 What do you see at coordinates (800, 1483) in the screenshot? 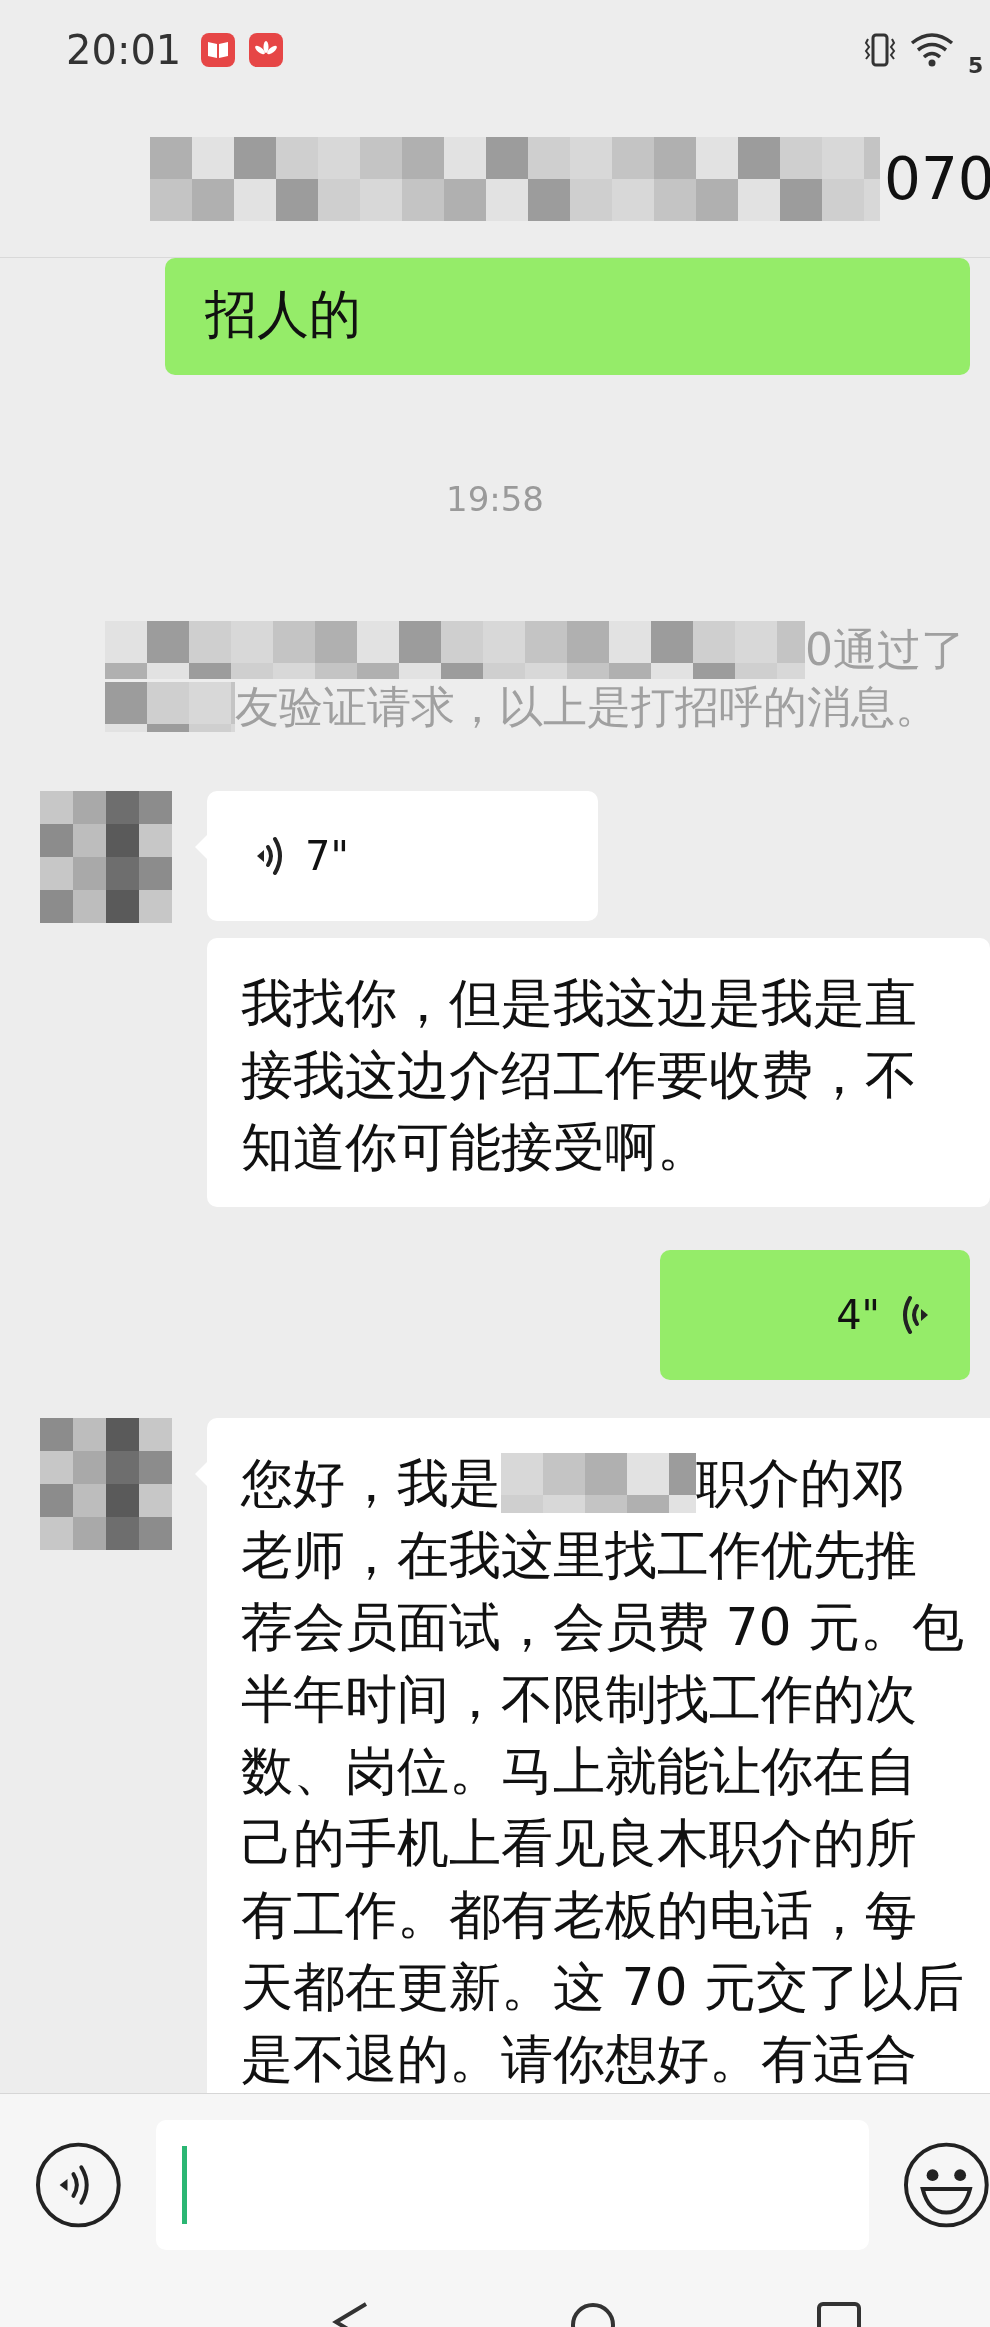
I see `message-text: 职介的邓` at bounding box center [800, 1483].